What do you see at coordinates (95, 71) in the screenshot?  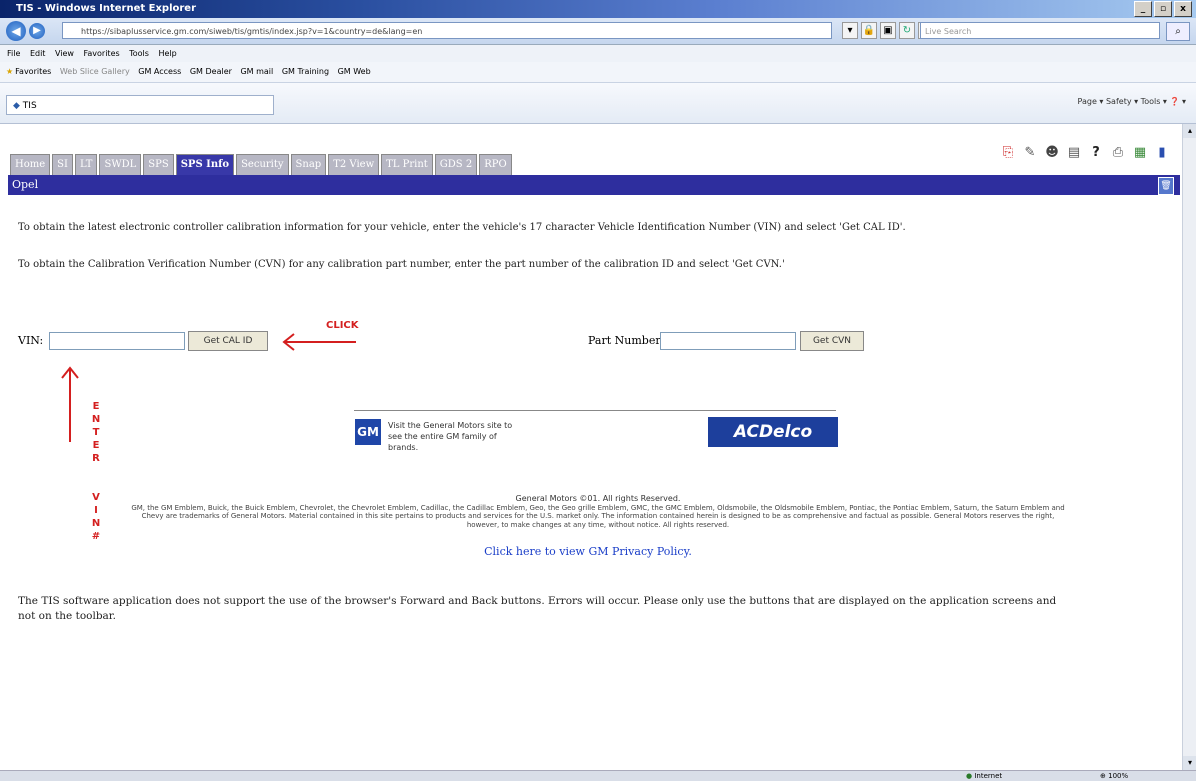 I see `fav-item: Web Slice Gallery` at bounding box center [95, 71].